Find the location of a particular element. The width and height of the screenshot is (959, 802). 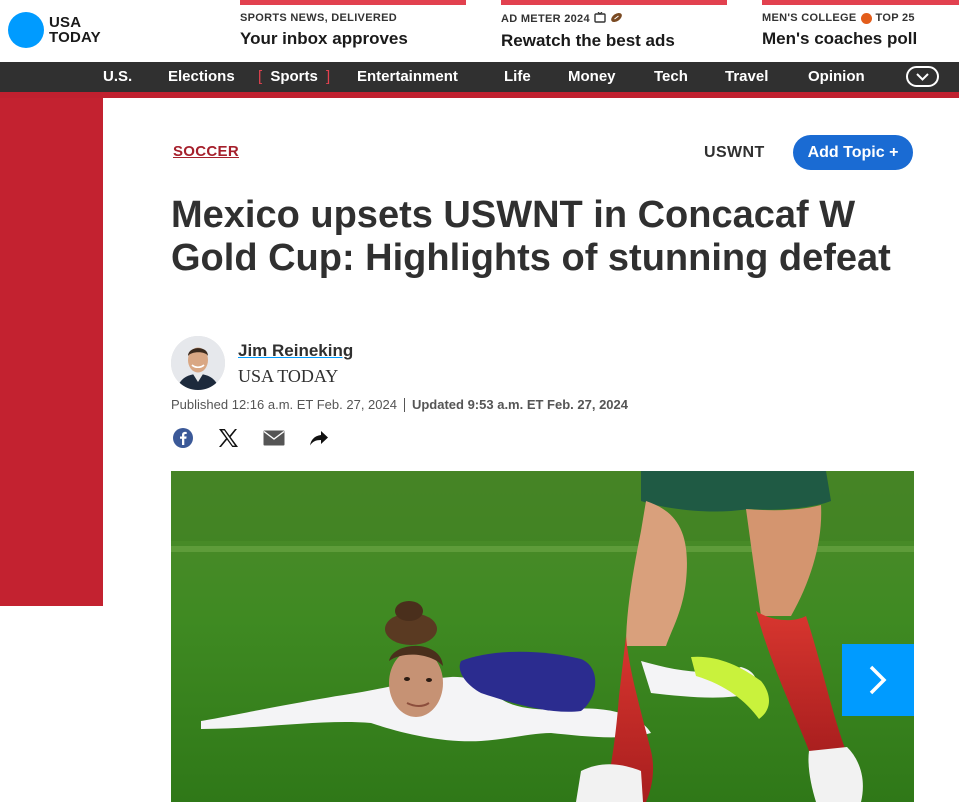

promo-kicker: SPORTS NEWS, DELIVERED is located at coordinates (318, 18).